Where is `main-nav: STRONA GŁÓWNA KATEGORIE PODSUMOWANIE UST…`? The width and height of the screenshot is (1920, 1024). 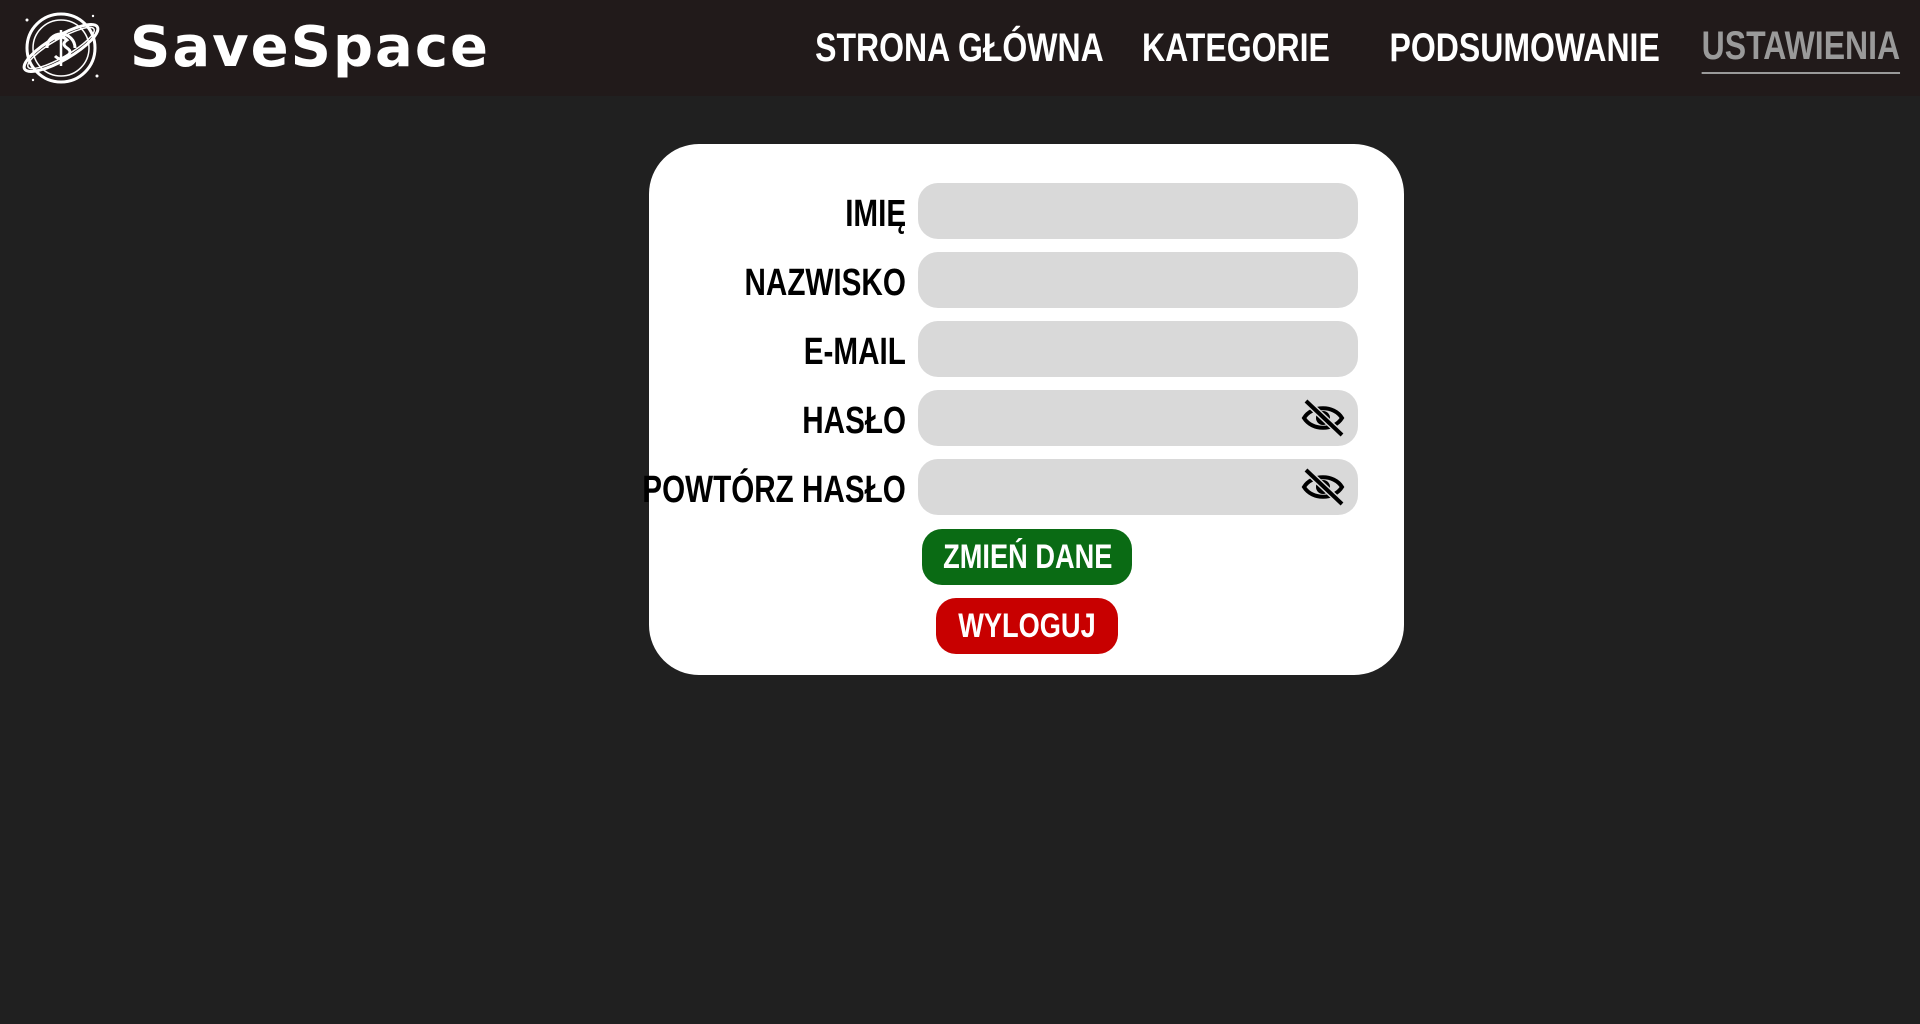
main-nav: STRONA GŁÓWNA KATEGORIE PODSUMOWANIE UST… is located at coordinates (1341, 48).